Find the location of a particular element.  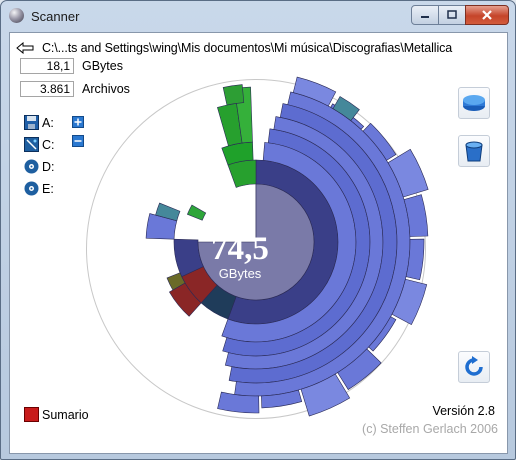

caption-buttons is located at coordinates (460, 15).